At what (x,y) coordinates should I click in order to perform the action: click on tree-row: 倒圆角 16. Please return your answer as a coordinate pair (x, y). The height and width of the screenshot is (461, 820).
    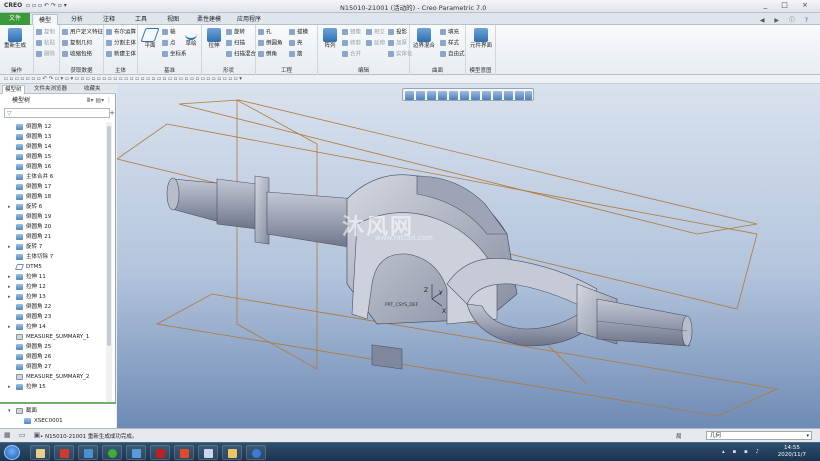
    Looking at the image, I should click on (52, 167).